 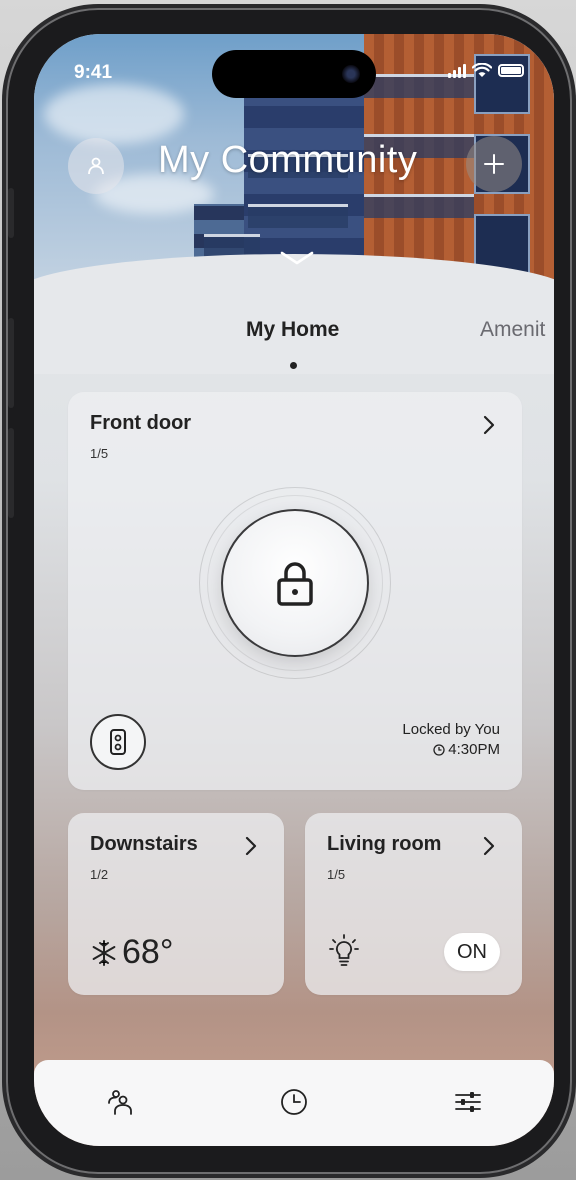 What do you see at coordinates (11, 473) in the screenshot?
I see `volume-down-button` at bounding box center [11, 473].